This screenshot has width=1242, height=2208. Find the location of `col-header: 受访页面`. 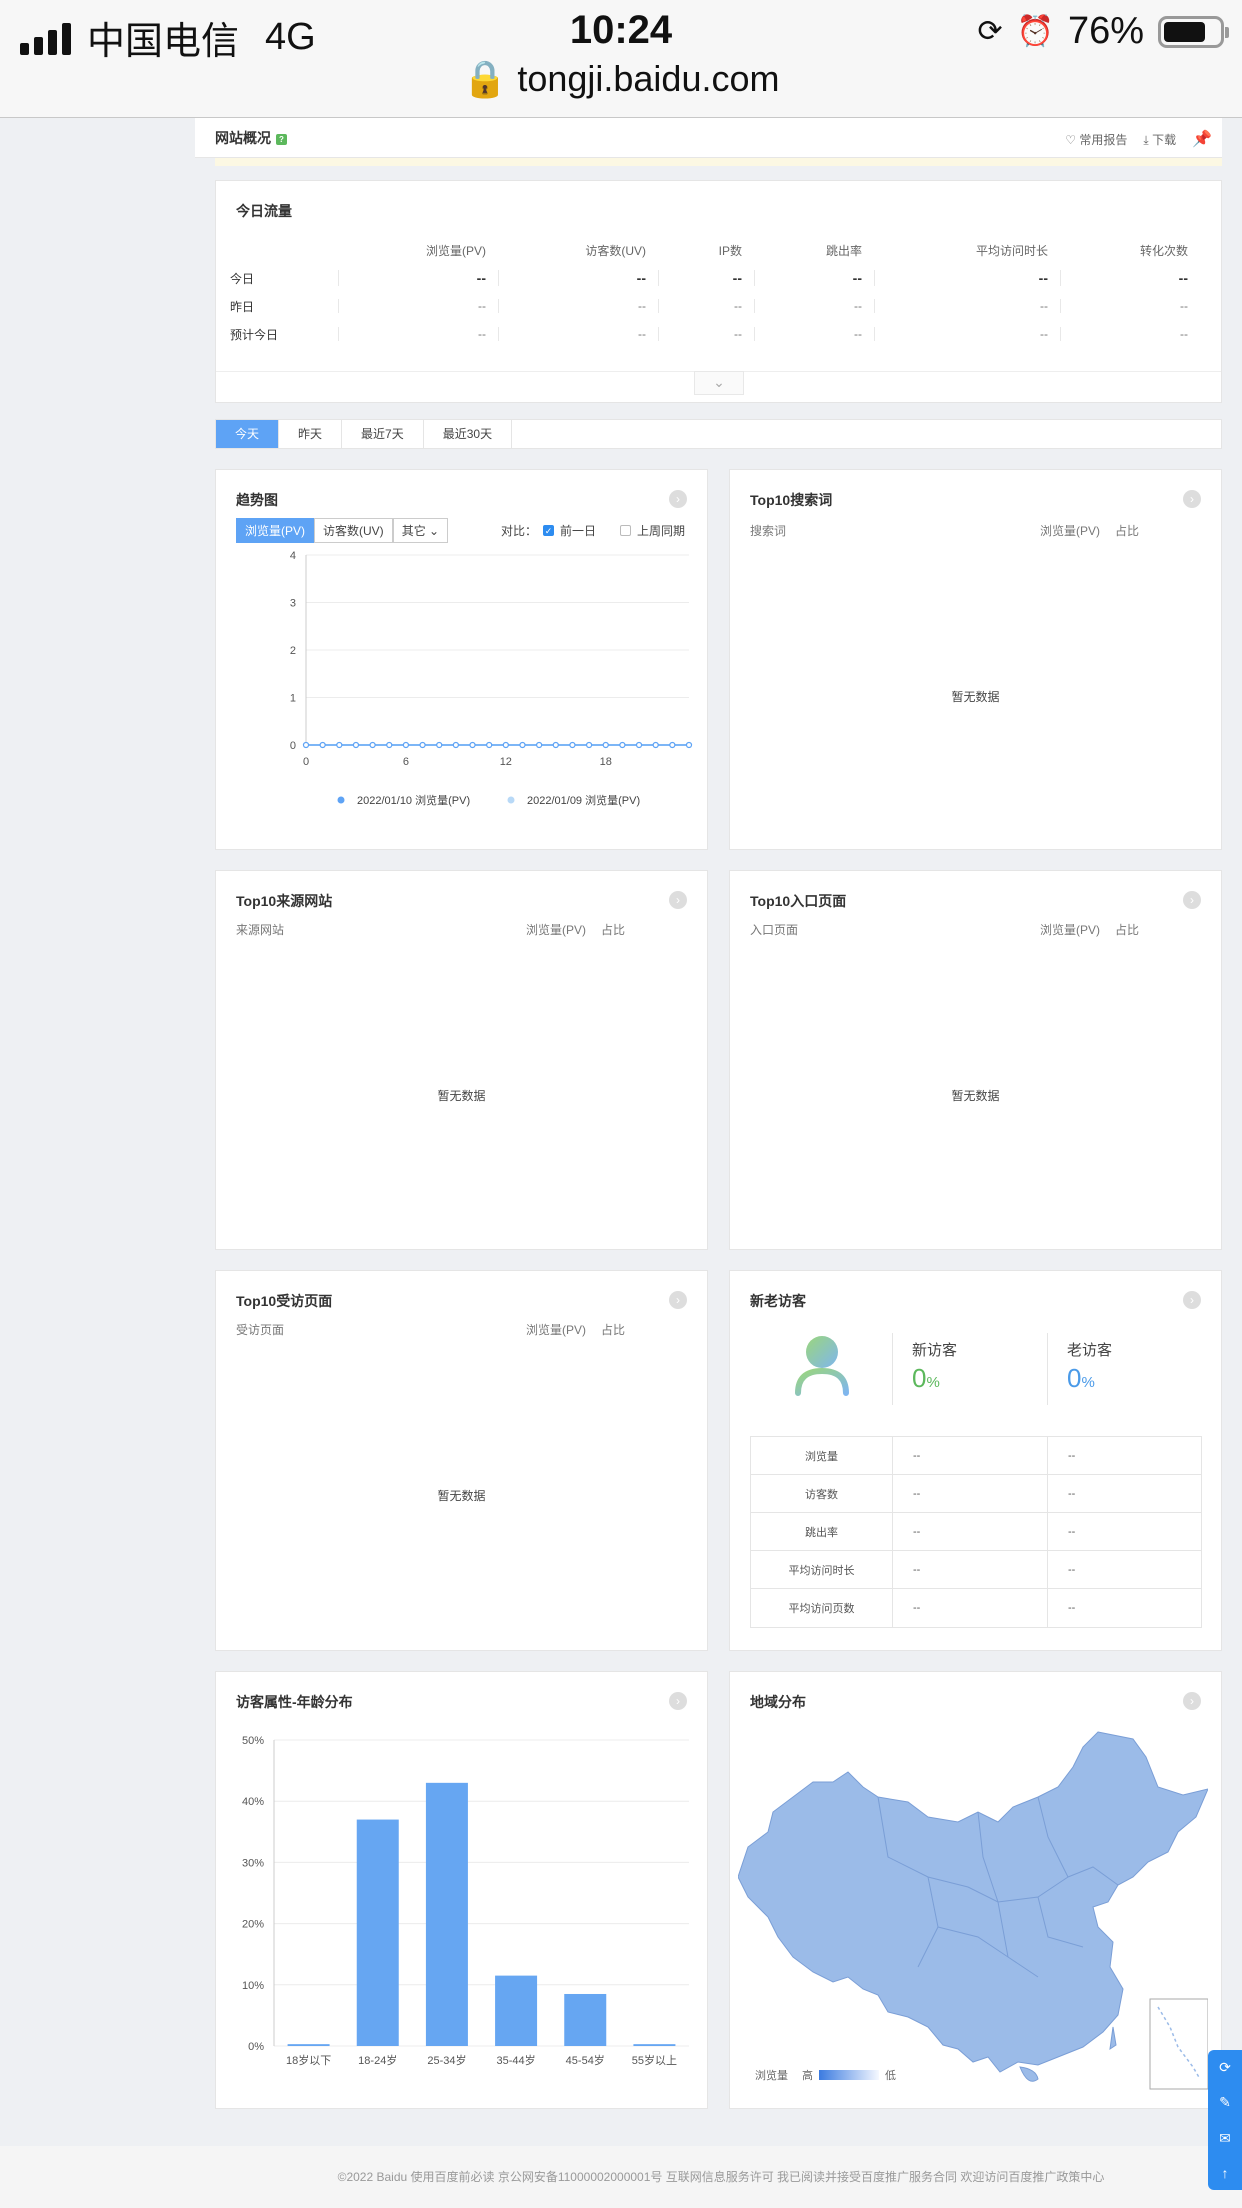

col-header: 受访页面 is located at coordinates (260, 1330).